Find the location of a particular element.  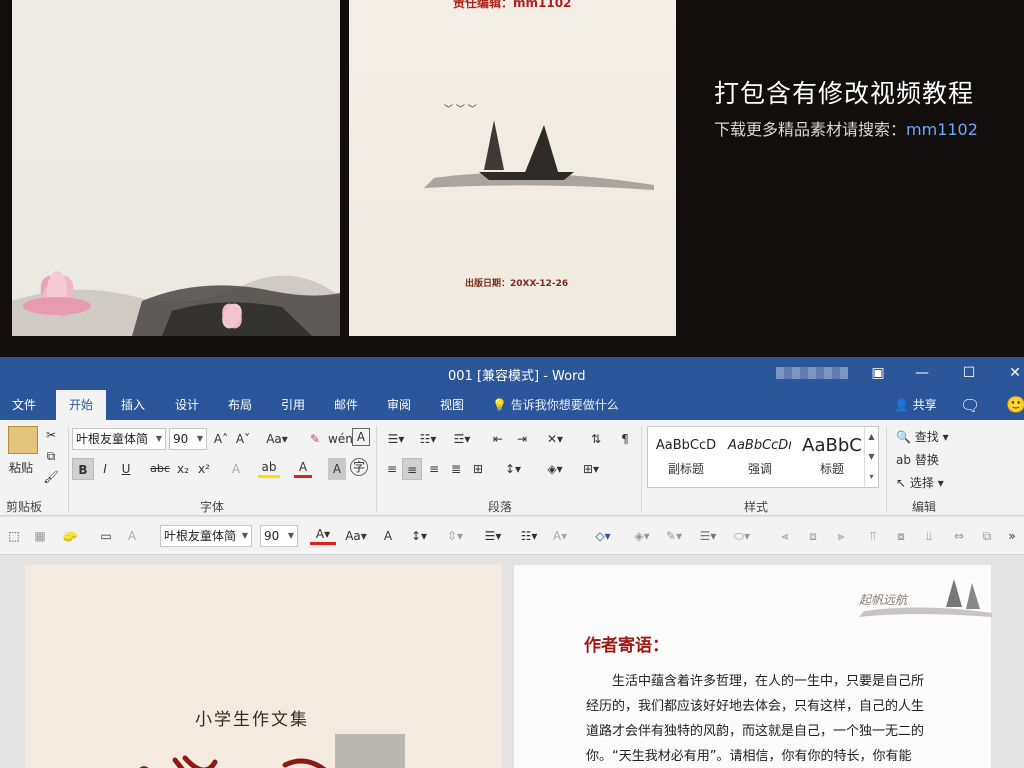

comments-icon: 🗨 is located at coordinates (970, 405).